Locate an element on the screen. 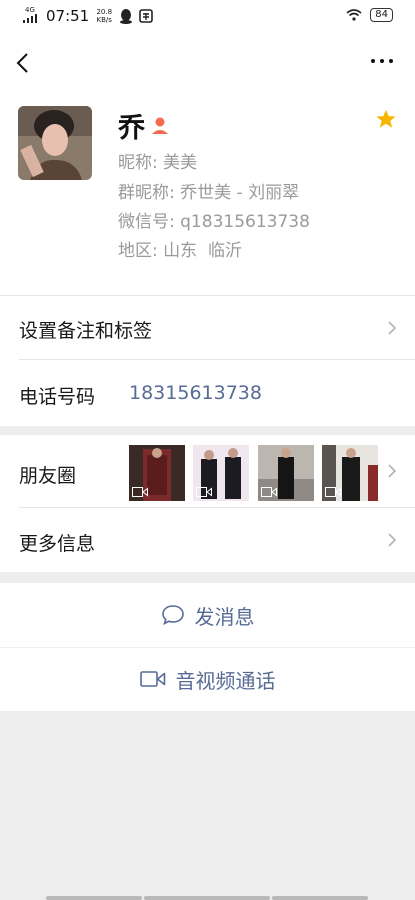  clock: 07:51 is located at coordinates (68, 15).